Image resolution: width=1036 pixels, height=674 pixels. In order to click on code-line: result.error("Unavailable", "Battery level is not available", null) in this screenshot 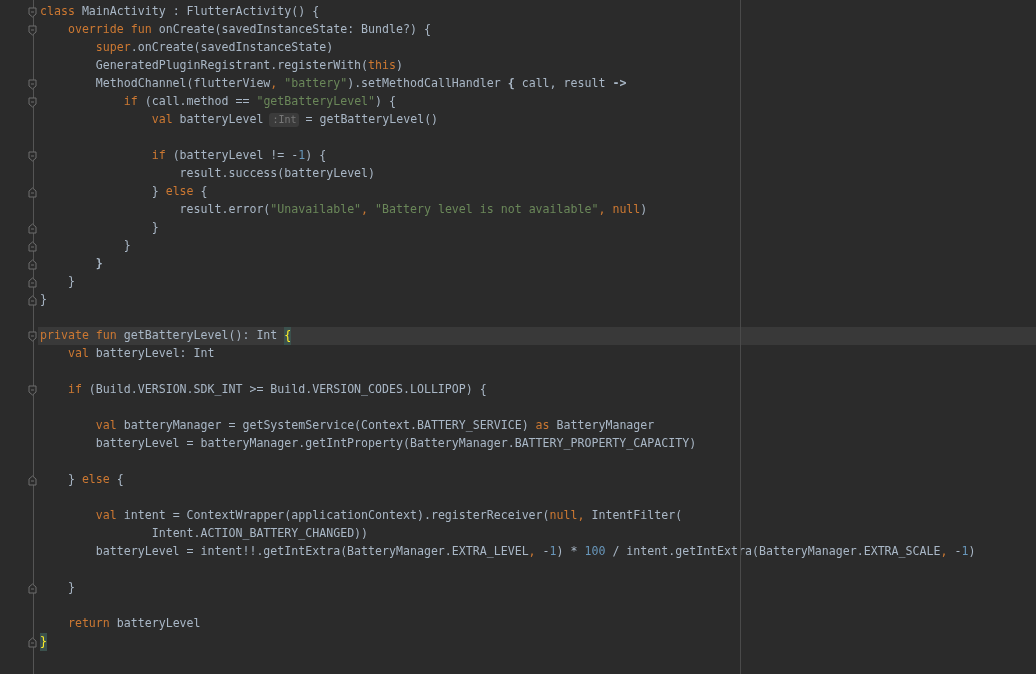, I will do `click(413, 210)`.